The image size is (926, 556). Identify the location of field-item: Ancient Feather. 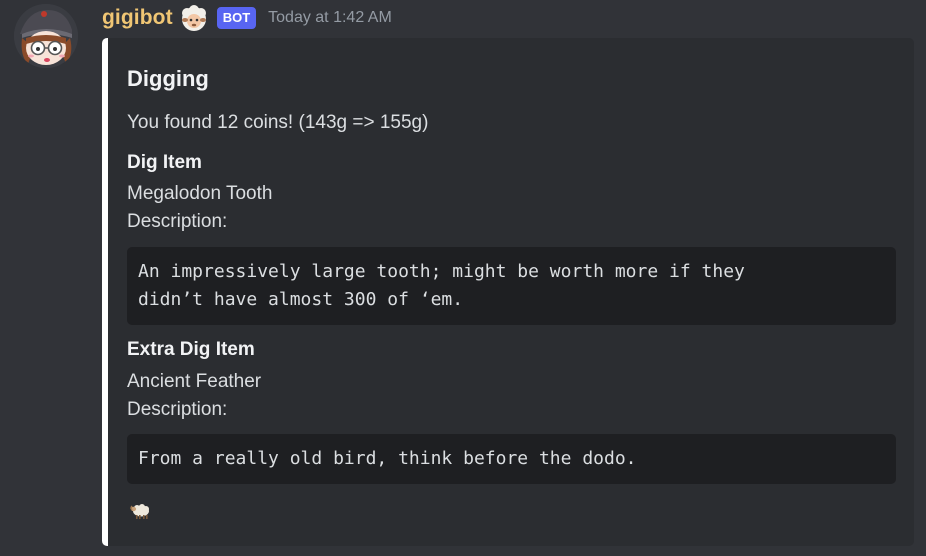
(194, 381).